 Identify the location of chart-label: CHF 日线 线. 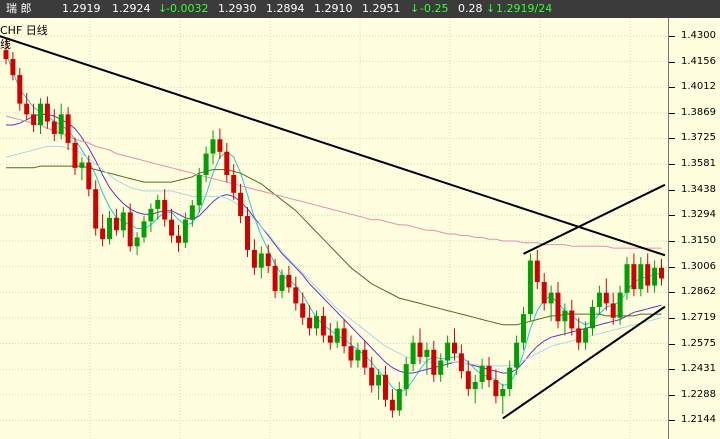
(24, 38).